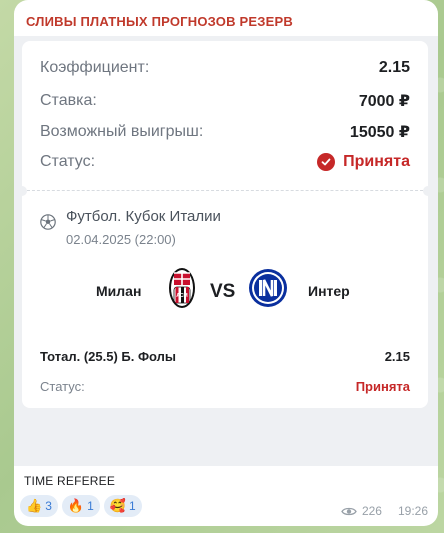 This screenshot has width=444, height=533. What do you see at coordinates (225, 101) in the screenshot?
I see `stake-row: Ставка: 7000 ₽` at bounding box center [225, 101].